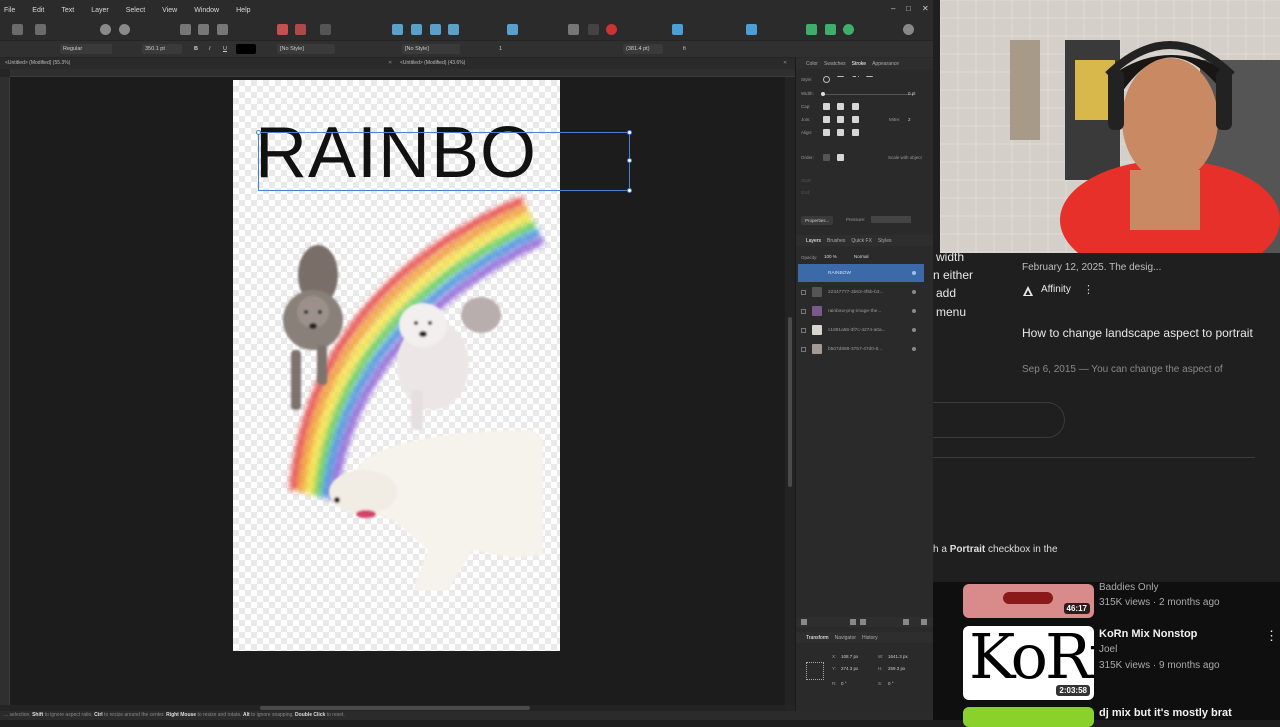  What do you see at coordinates (848, 29) in the screenshot?
I see `view-pixel-icon` at bounding box center [848, 29].